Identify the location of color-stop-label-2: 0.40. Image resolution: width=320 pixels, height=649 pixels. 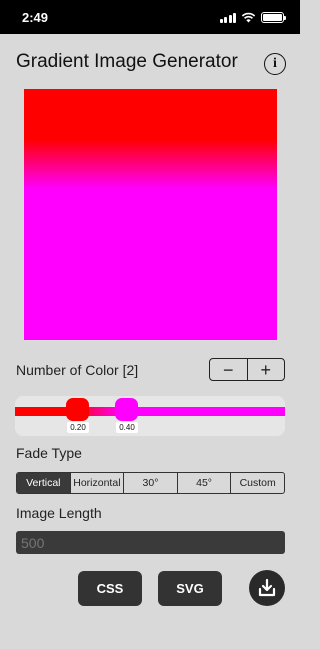
(127, 427).